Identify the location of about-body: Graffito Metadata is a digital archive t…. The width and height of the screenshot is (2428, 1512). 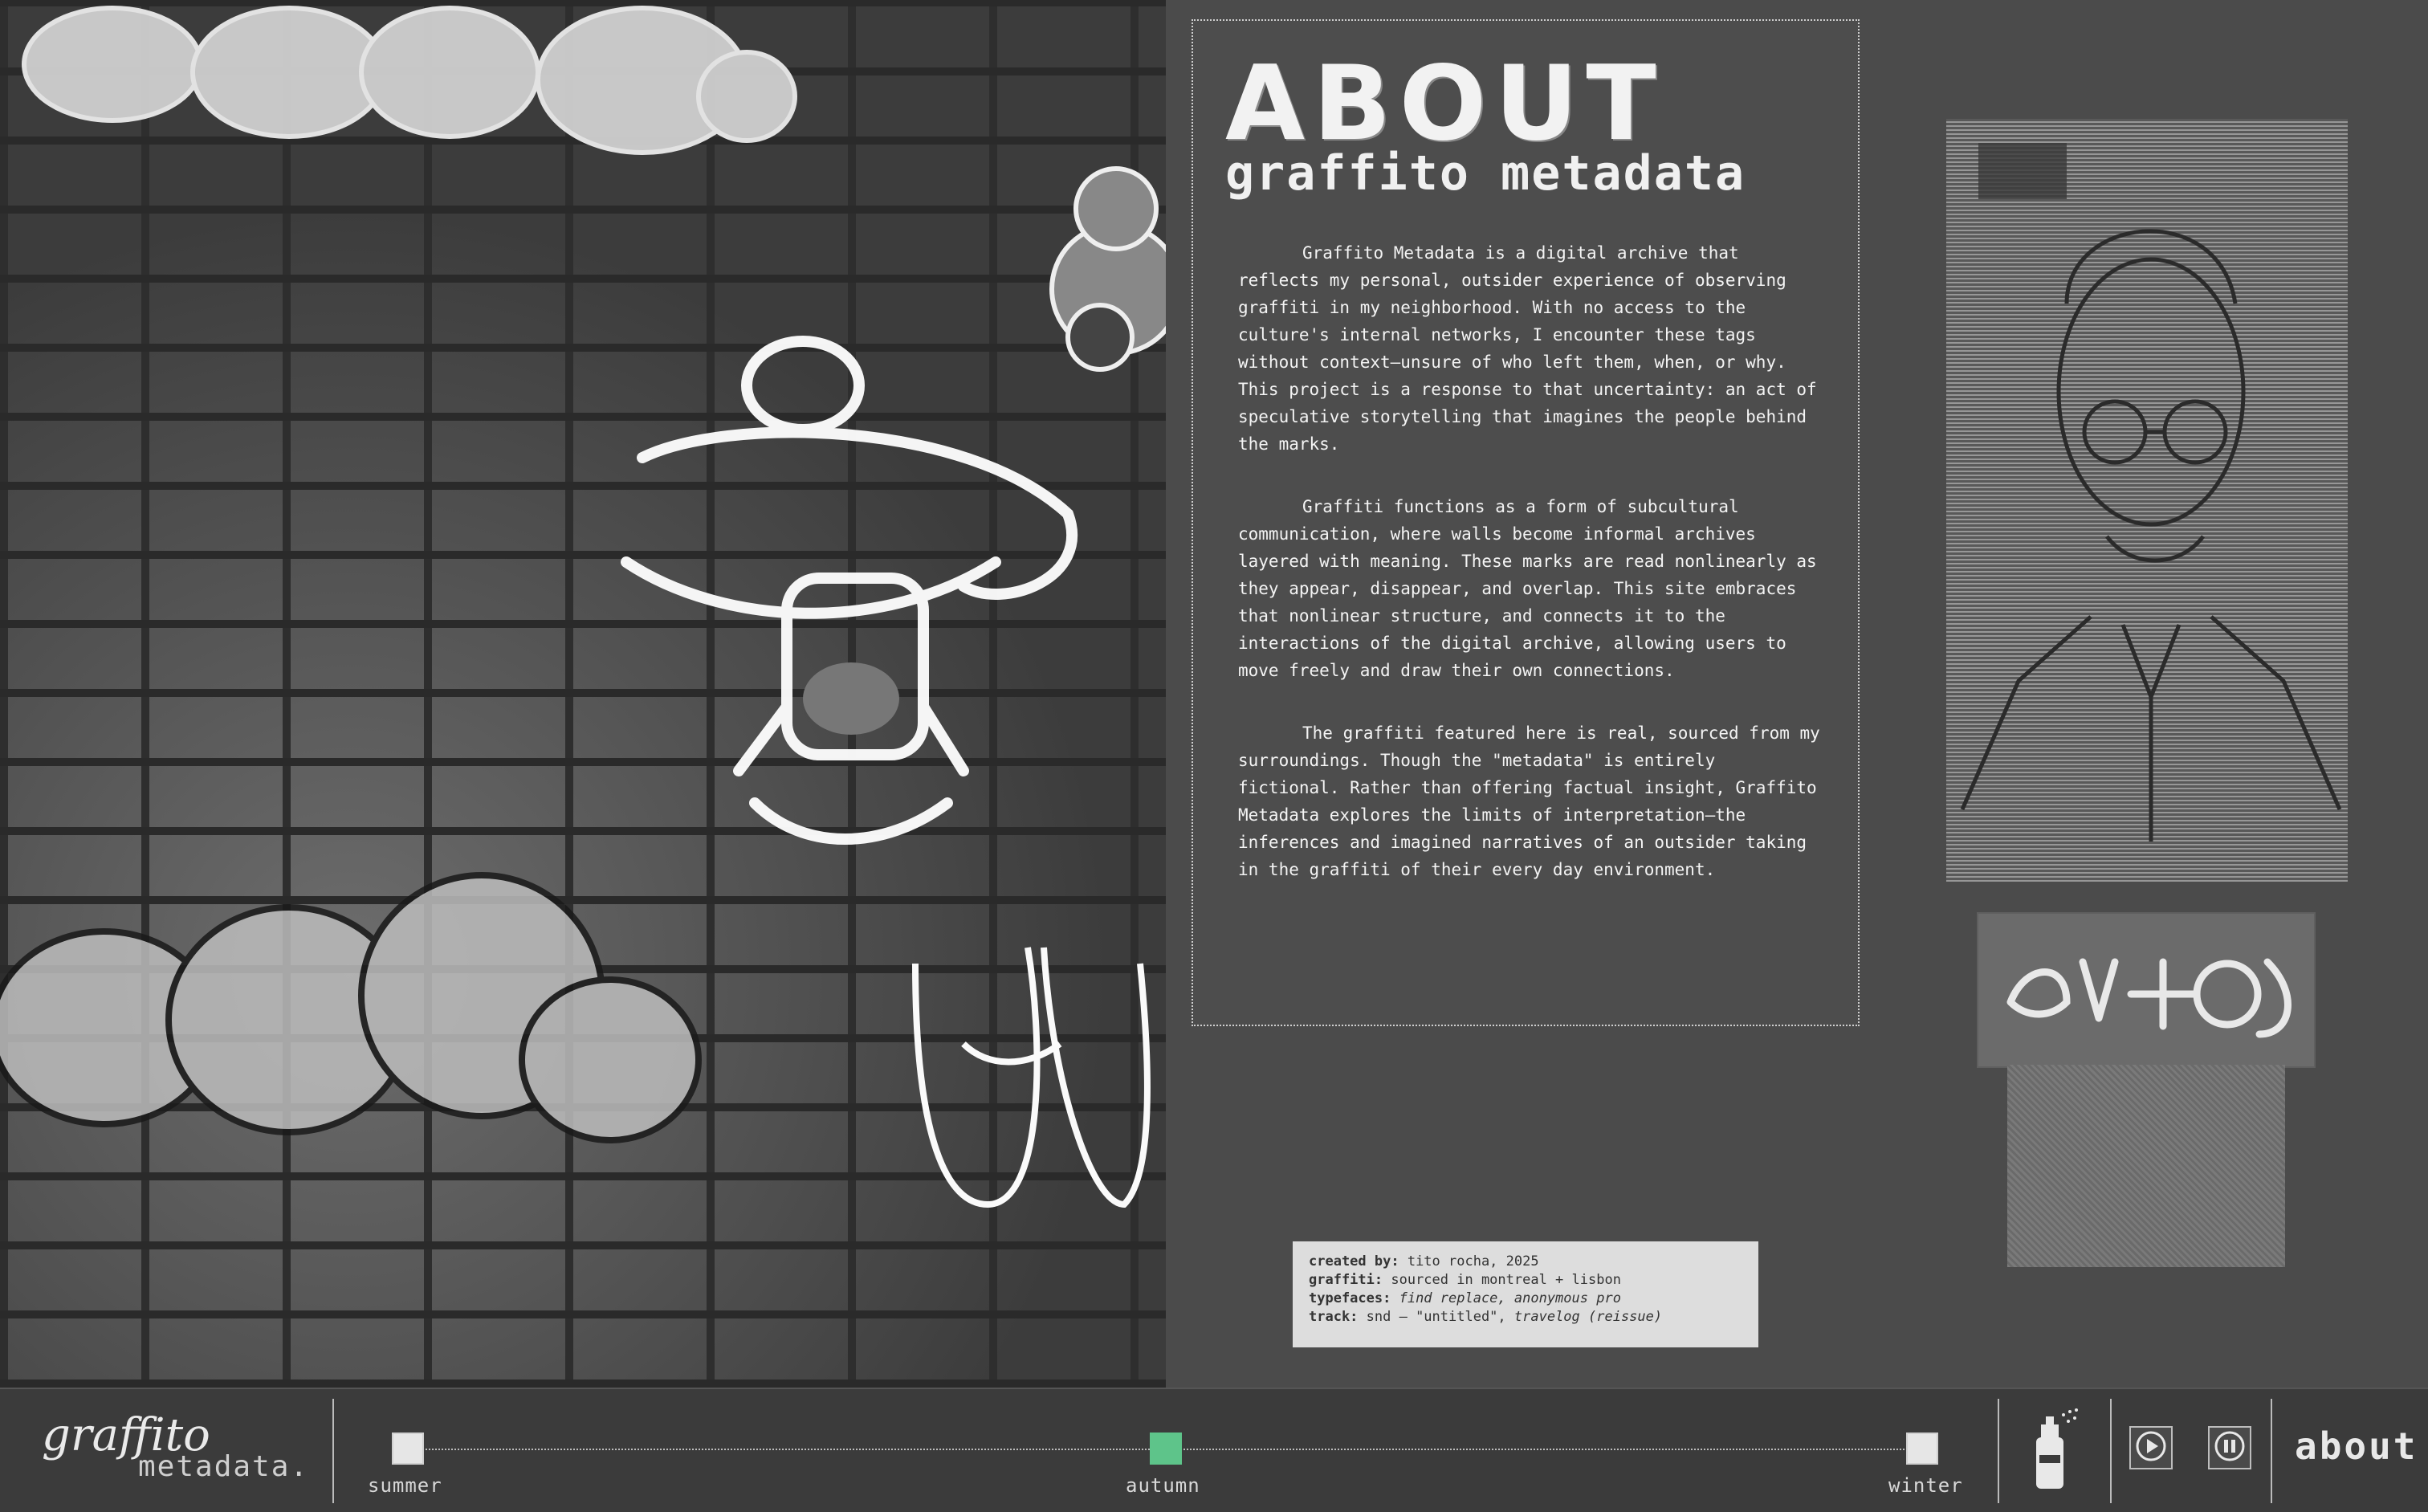
(1531, 579).